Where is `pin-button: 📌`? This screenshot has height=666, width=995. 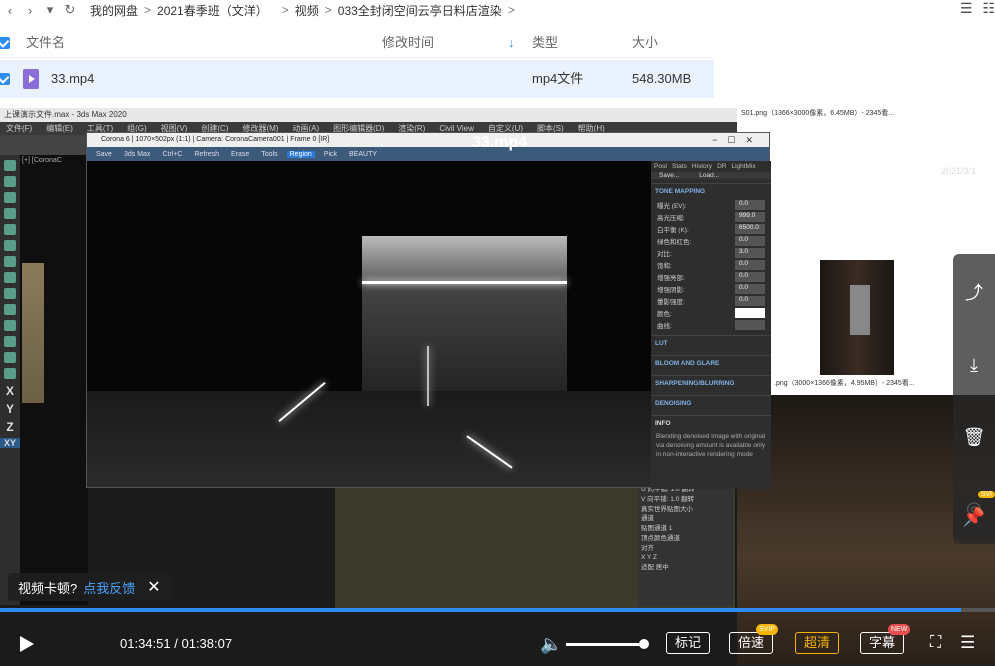 pin-button: 📌 is located at coordinates (974, 517).